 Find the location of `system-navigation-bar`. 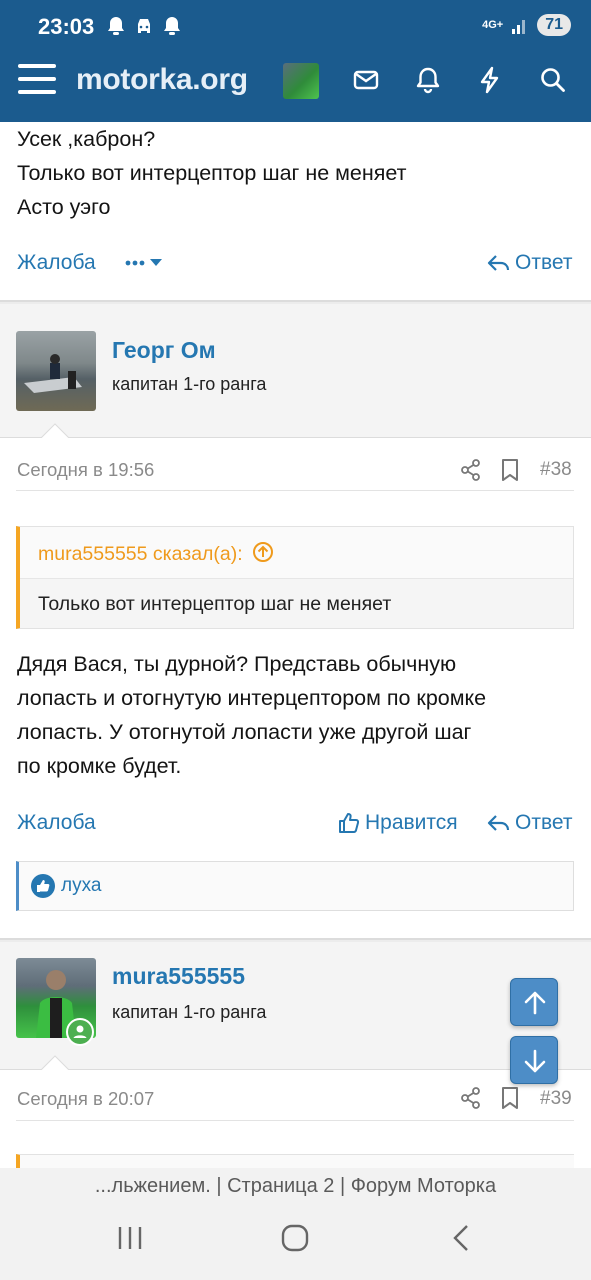

system-navigation-bar is located at coordinates (295, 1242).